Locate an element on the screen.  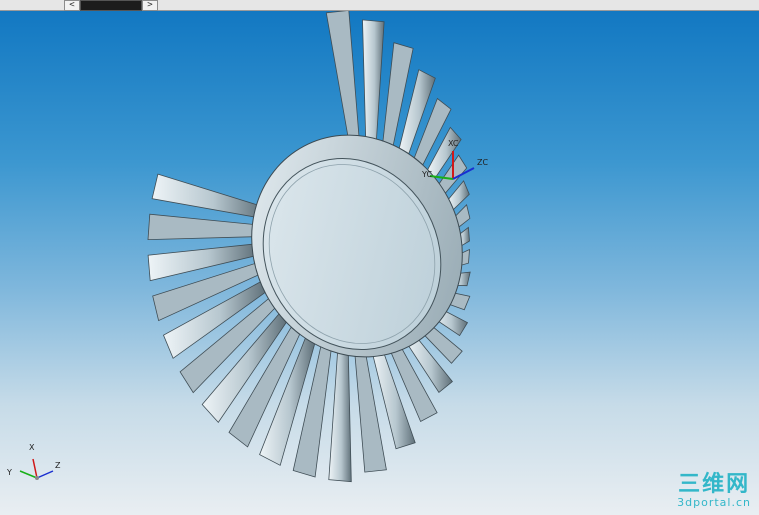
triad-x-label: X is located at coordinates (32, 447).